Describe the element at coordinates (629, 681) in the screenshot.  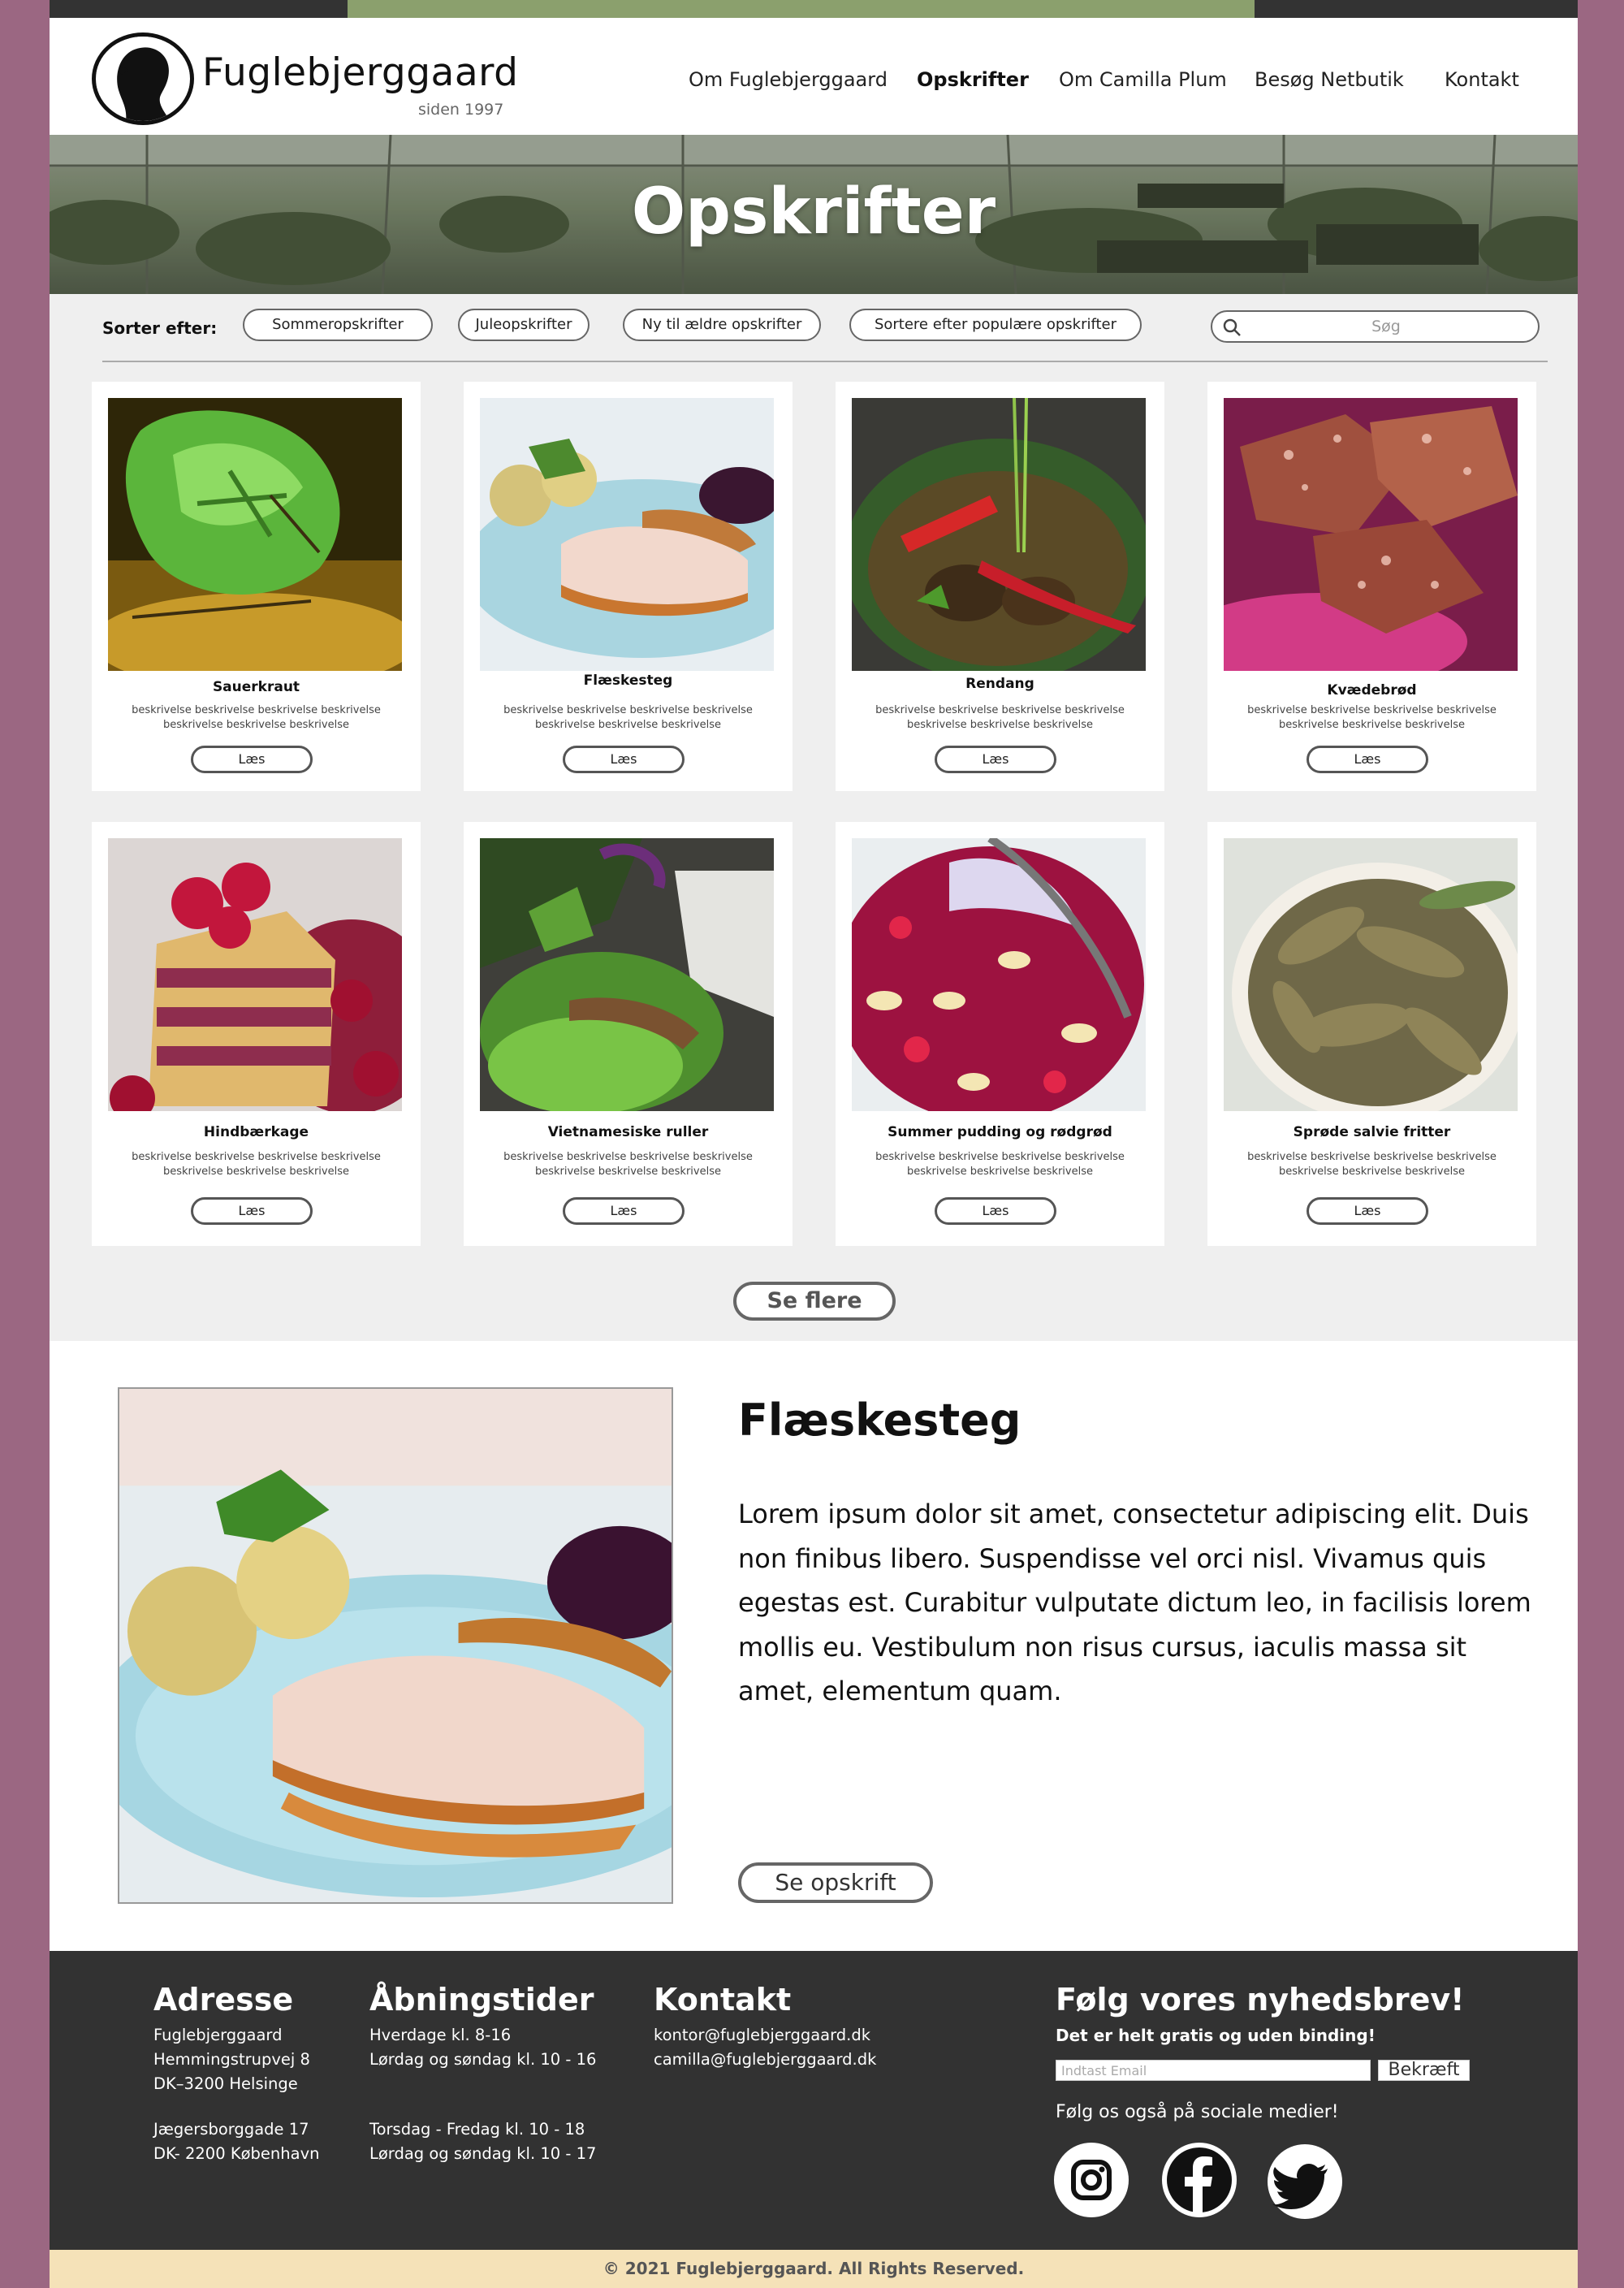
I see `recipe-title: Flæskesteg` at that location.